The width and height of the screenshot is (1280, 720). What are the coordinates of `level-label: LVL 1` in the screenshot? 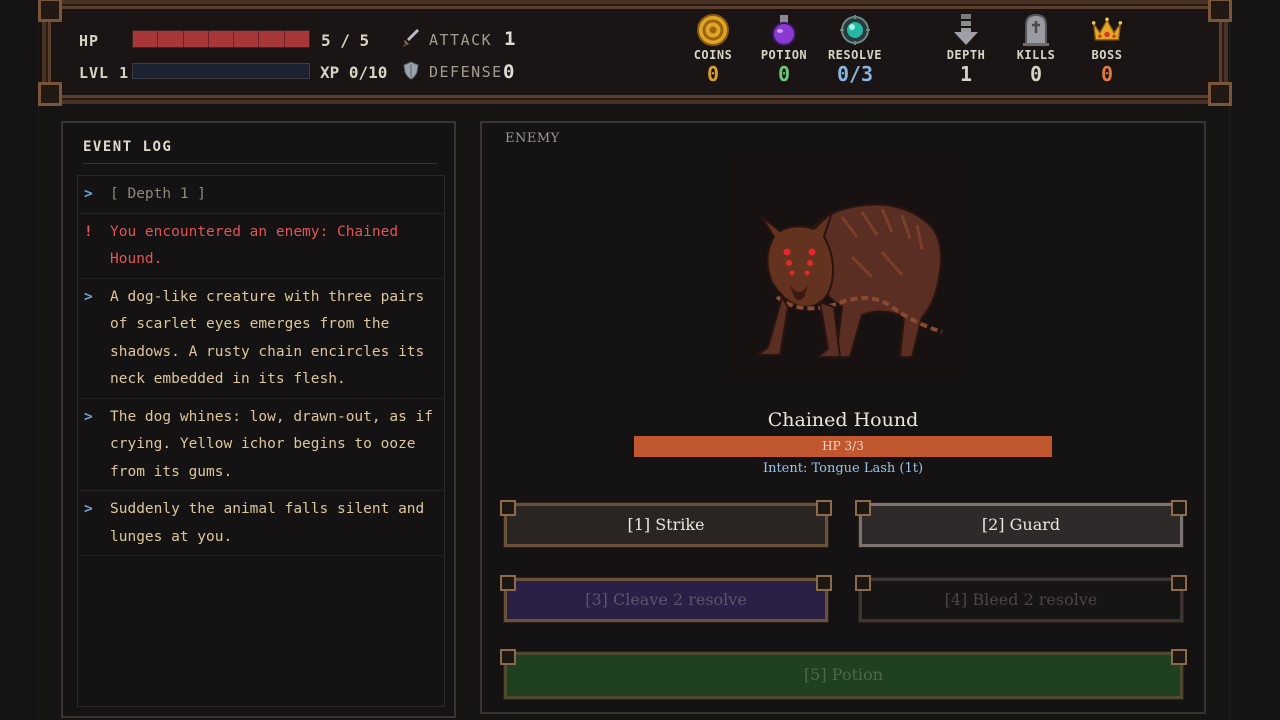 It's located at (104, 73).